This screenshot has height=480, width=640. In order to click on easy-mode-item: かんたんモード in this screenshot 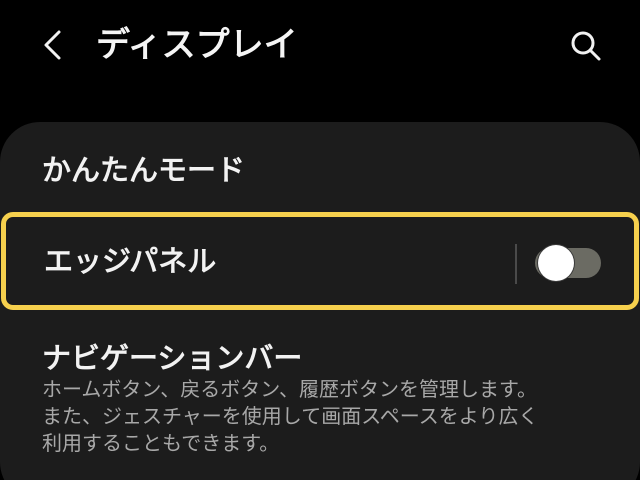, I will do `click(320, 171)`.